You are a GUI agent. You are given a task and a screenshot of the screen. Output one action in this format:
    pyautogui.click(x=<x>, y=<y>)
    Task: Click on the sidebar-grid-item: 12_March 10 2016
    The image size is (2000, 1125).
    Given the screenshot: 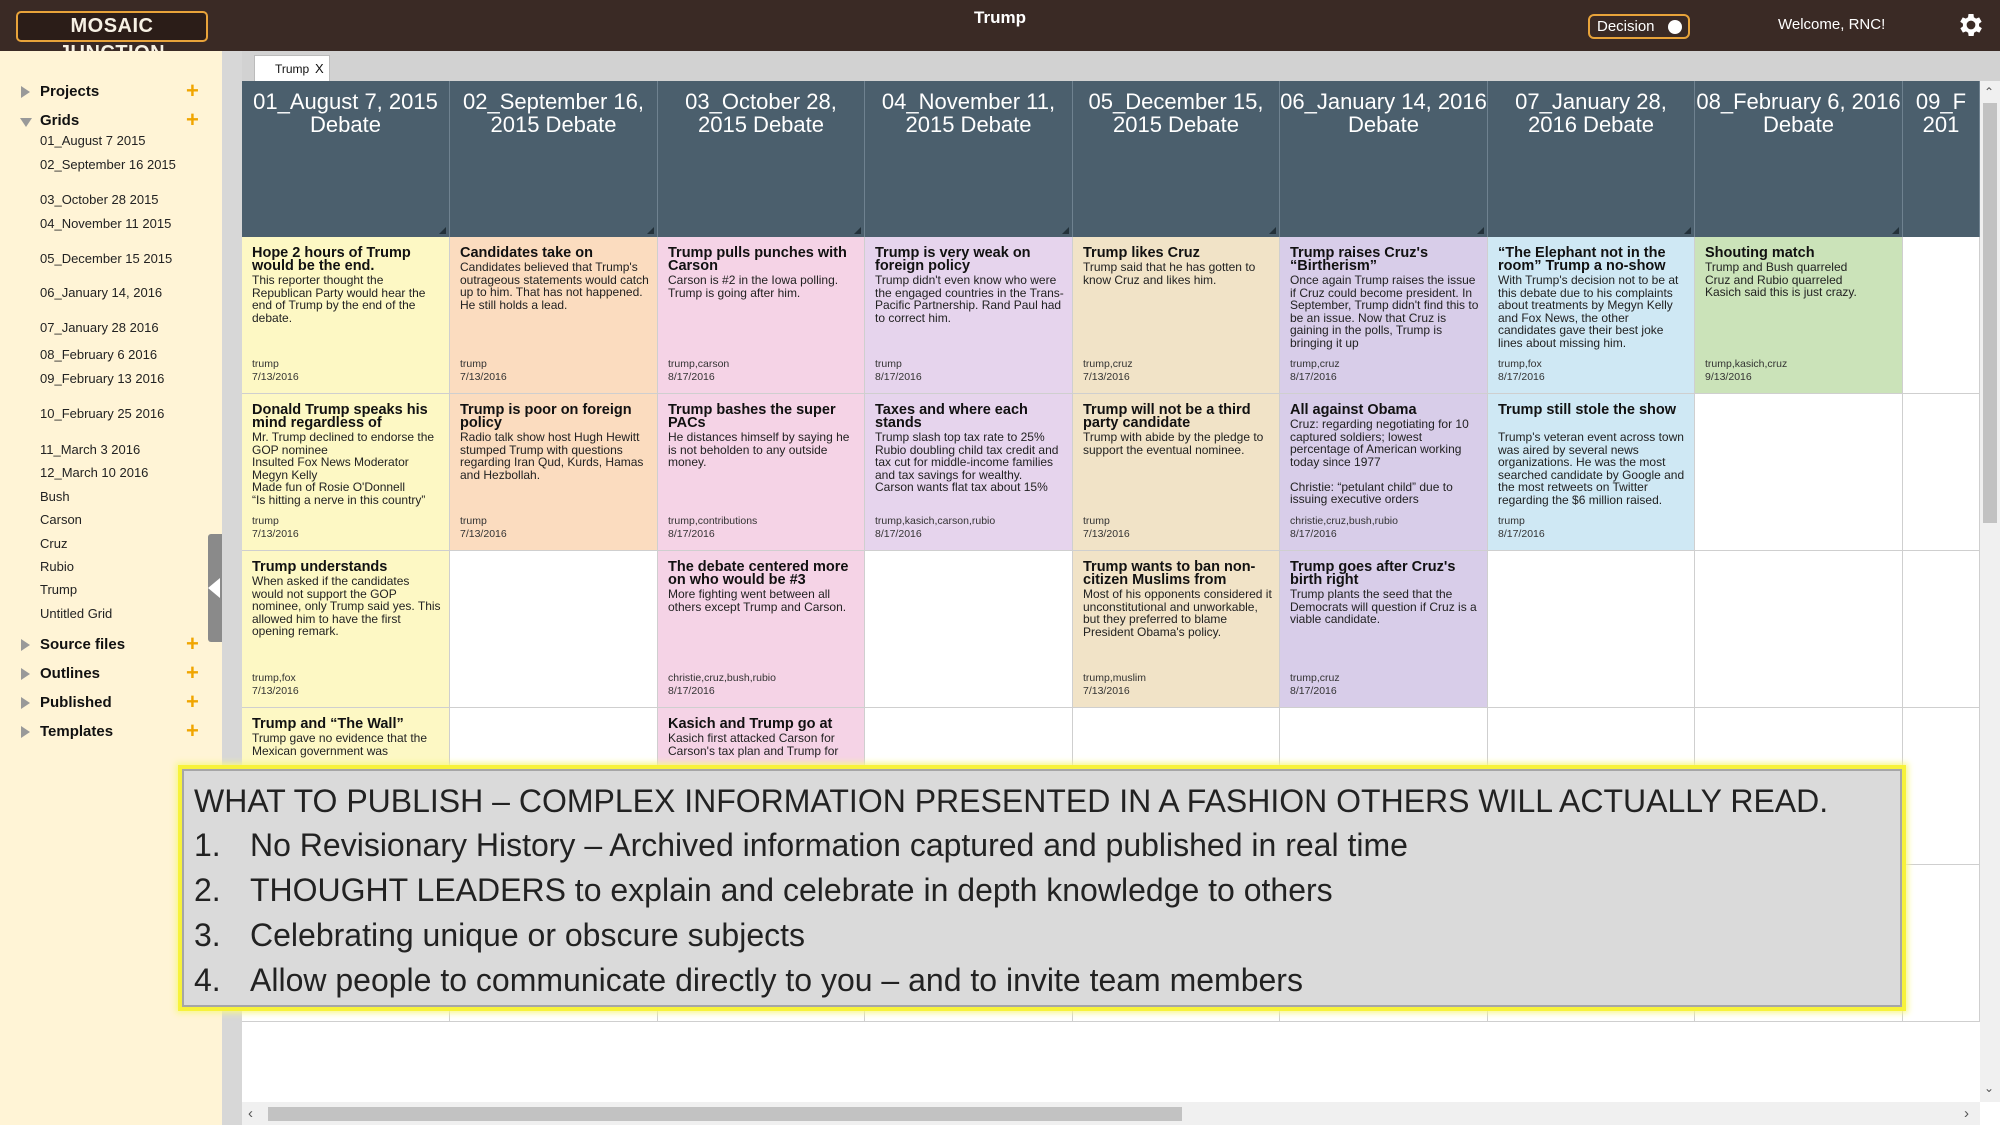 What is the action you would take?
    pyautogui.click(x=110, y=472)
    